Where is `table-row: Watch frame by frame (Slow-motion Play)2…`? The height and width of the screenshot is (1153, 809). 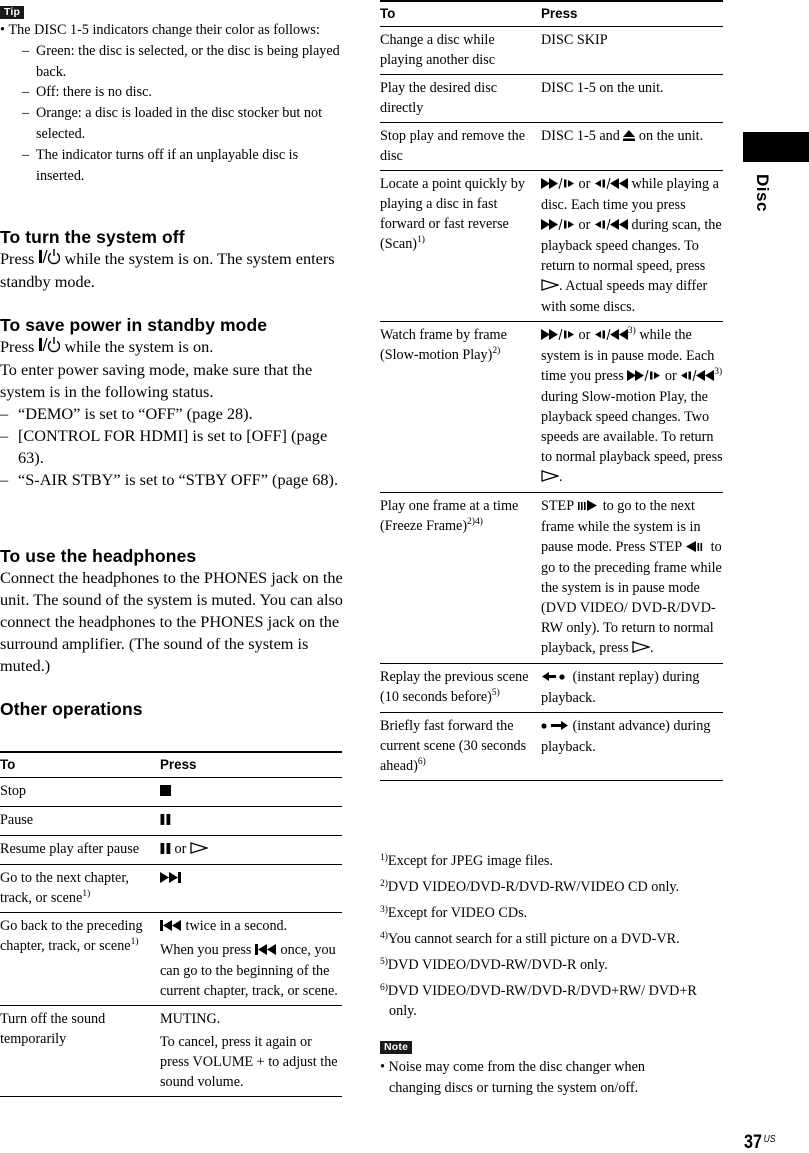
table-row: Watch frame by frame (Slow-motion Play)2… is located at coordinates (551, 407).